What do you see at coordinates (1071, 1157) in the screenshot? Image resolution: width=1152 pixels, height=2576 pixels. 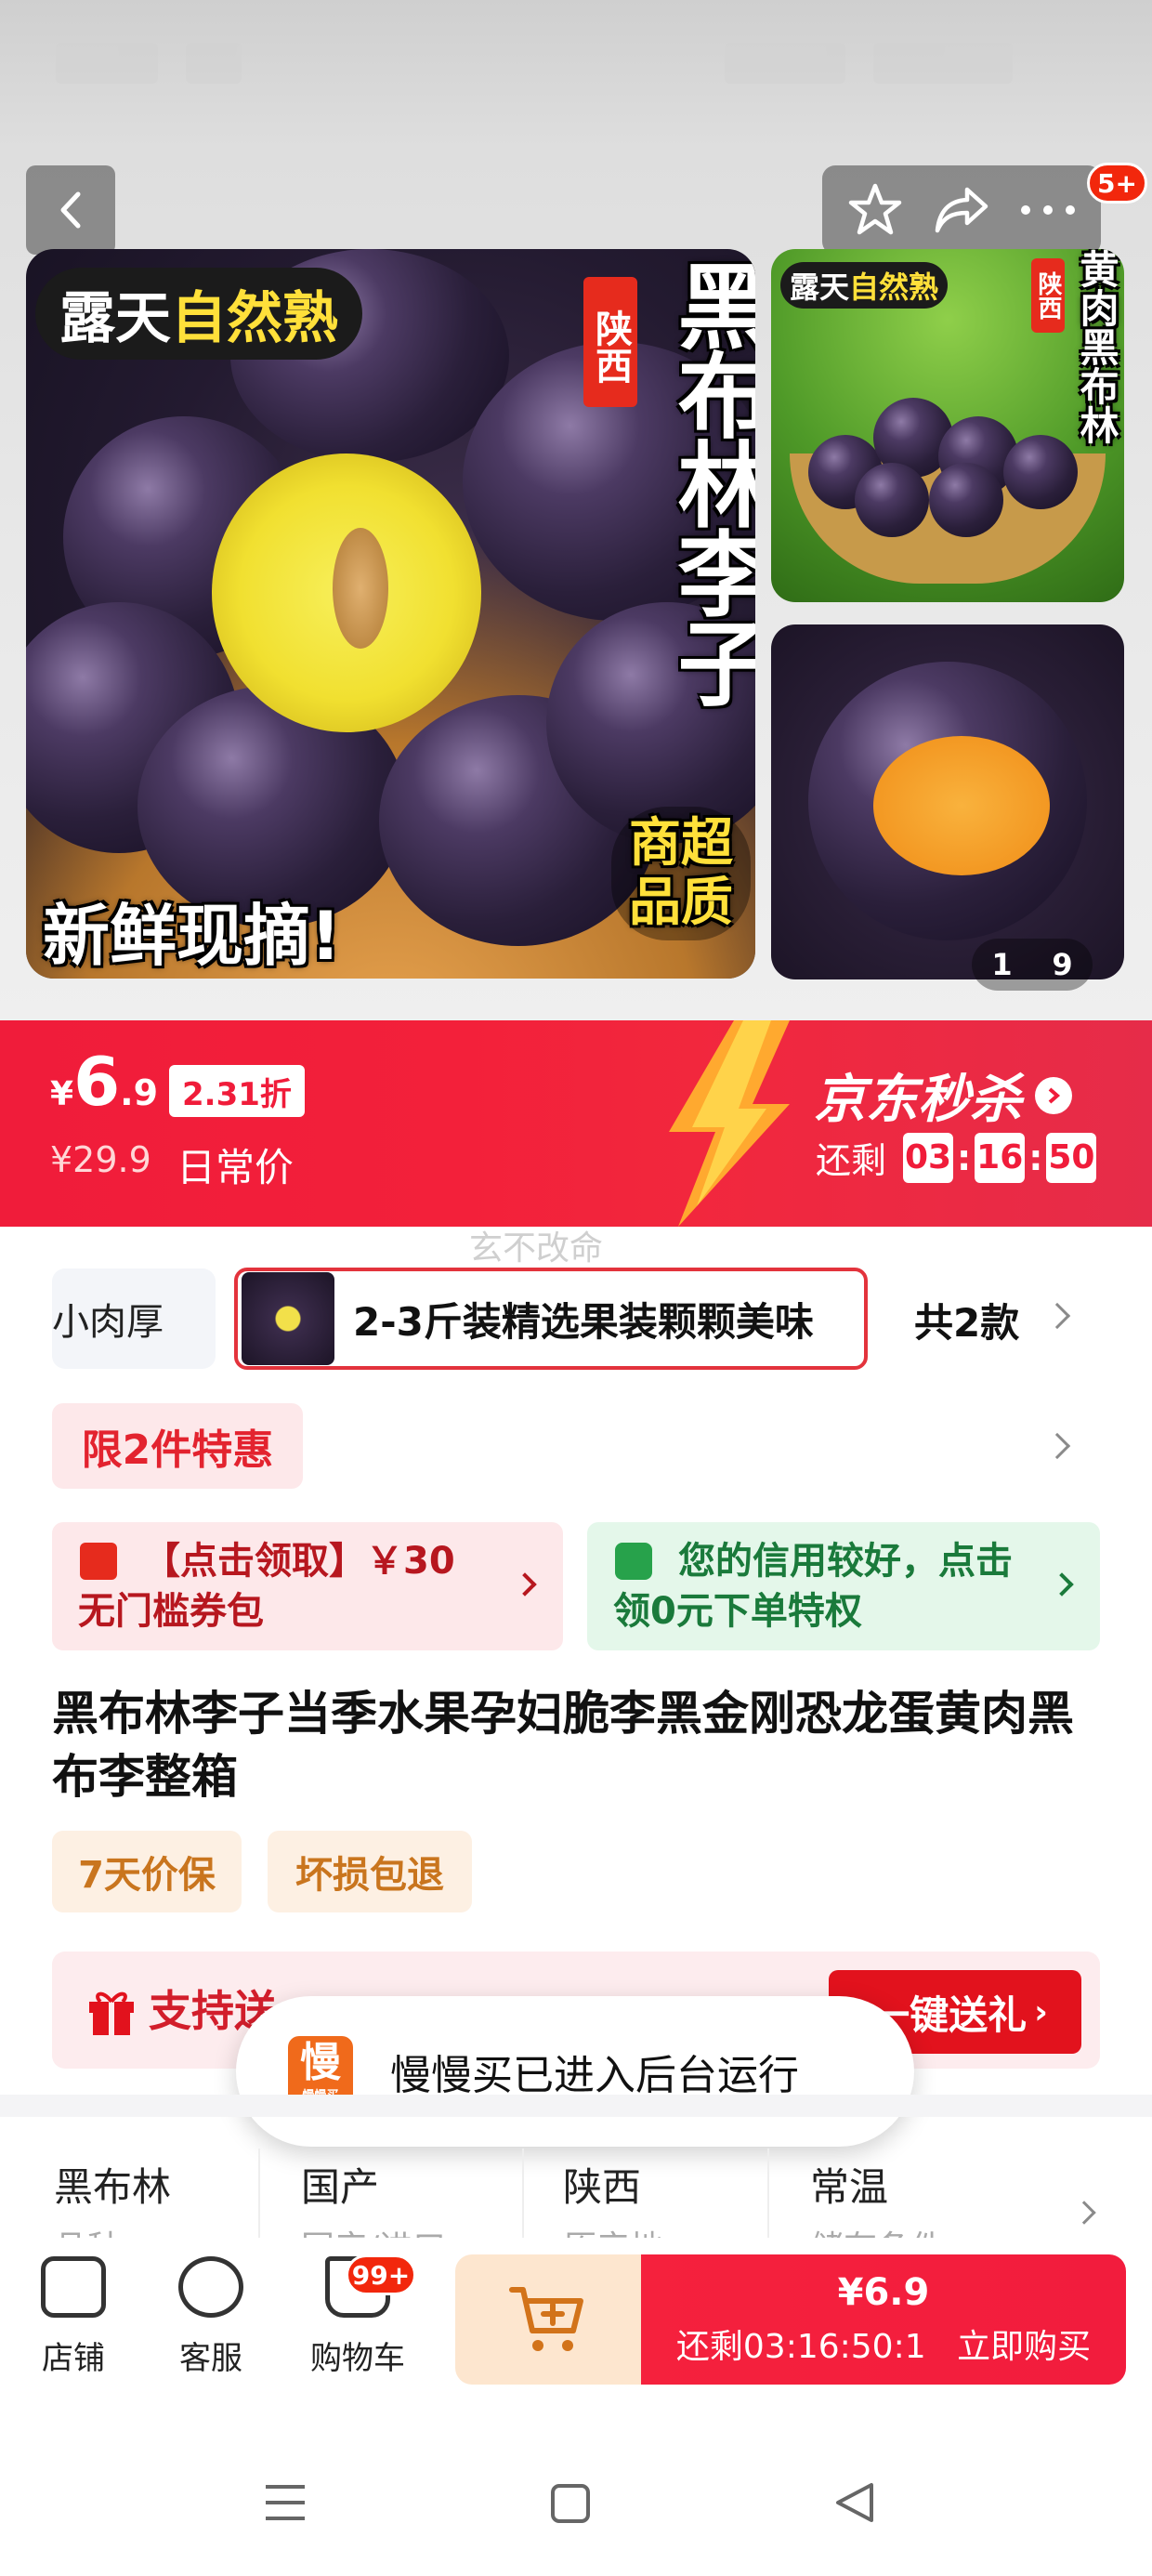 I see `countdown-seconds: 50` at bounding box center [1071, 1157].